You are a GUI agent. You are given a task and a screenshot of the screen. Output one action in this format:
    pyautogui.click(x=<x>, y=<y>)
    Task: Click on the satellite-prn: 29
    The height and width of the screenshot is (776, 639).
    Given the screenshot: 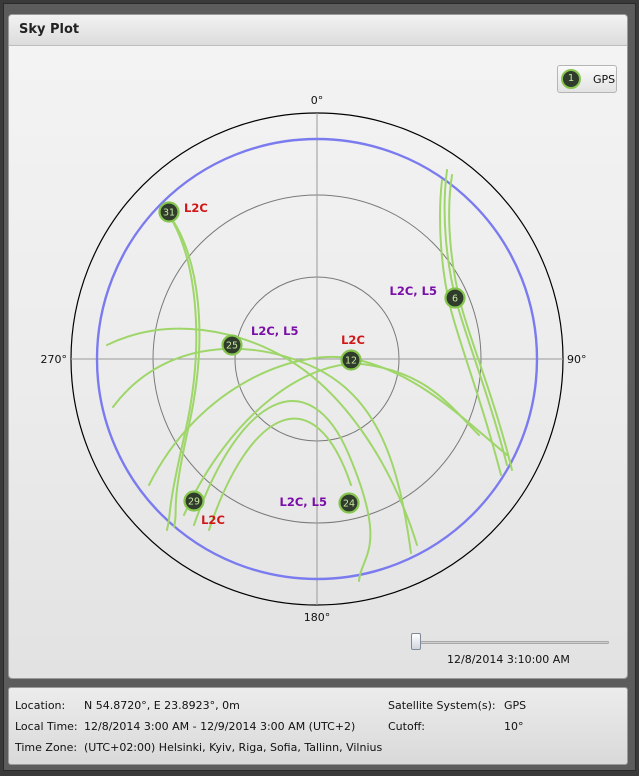 What is the action you would take?
    pyautogui.click(x=194, y=502)
    